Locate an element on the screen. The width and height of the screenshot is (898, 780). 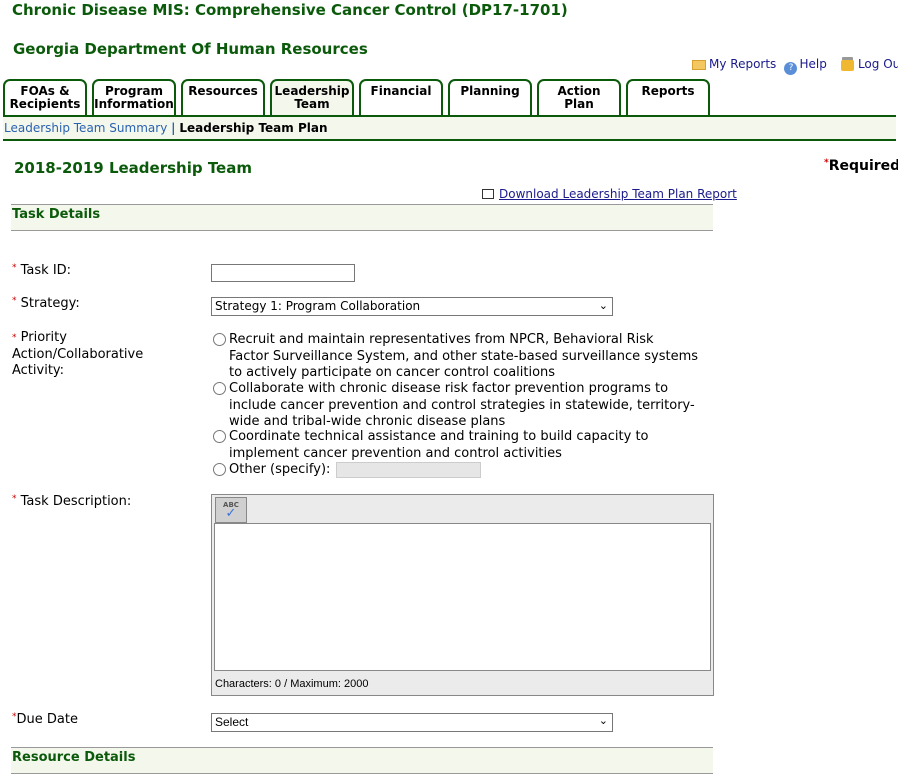
task-description-textarea is located at coordinates (462, 597).